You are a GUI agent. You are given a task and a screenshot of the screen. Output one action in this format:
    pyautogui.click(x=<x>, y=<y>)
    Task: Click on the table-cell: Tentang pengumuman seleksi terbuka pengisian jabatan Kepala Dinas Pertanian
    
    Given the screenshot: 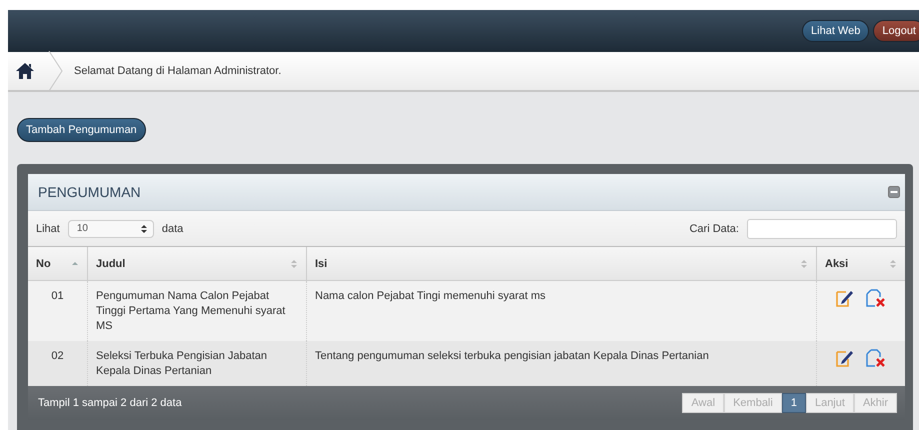 What is the action you would take?
    pyautogui.click(x=561, y=363)
    